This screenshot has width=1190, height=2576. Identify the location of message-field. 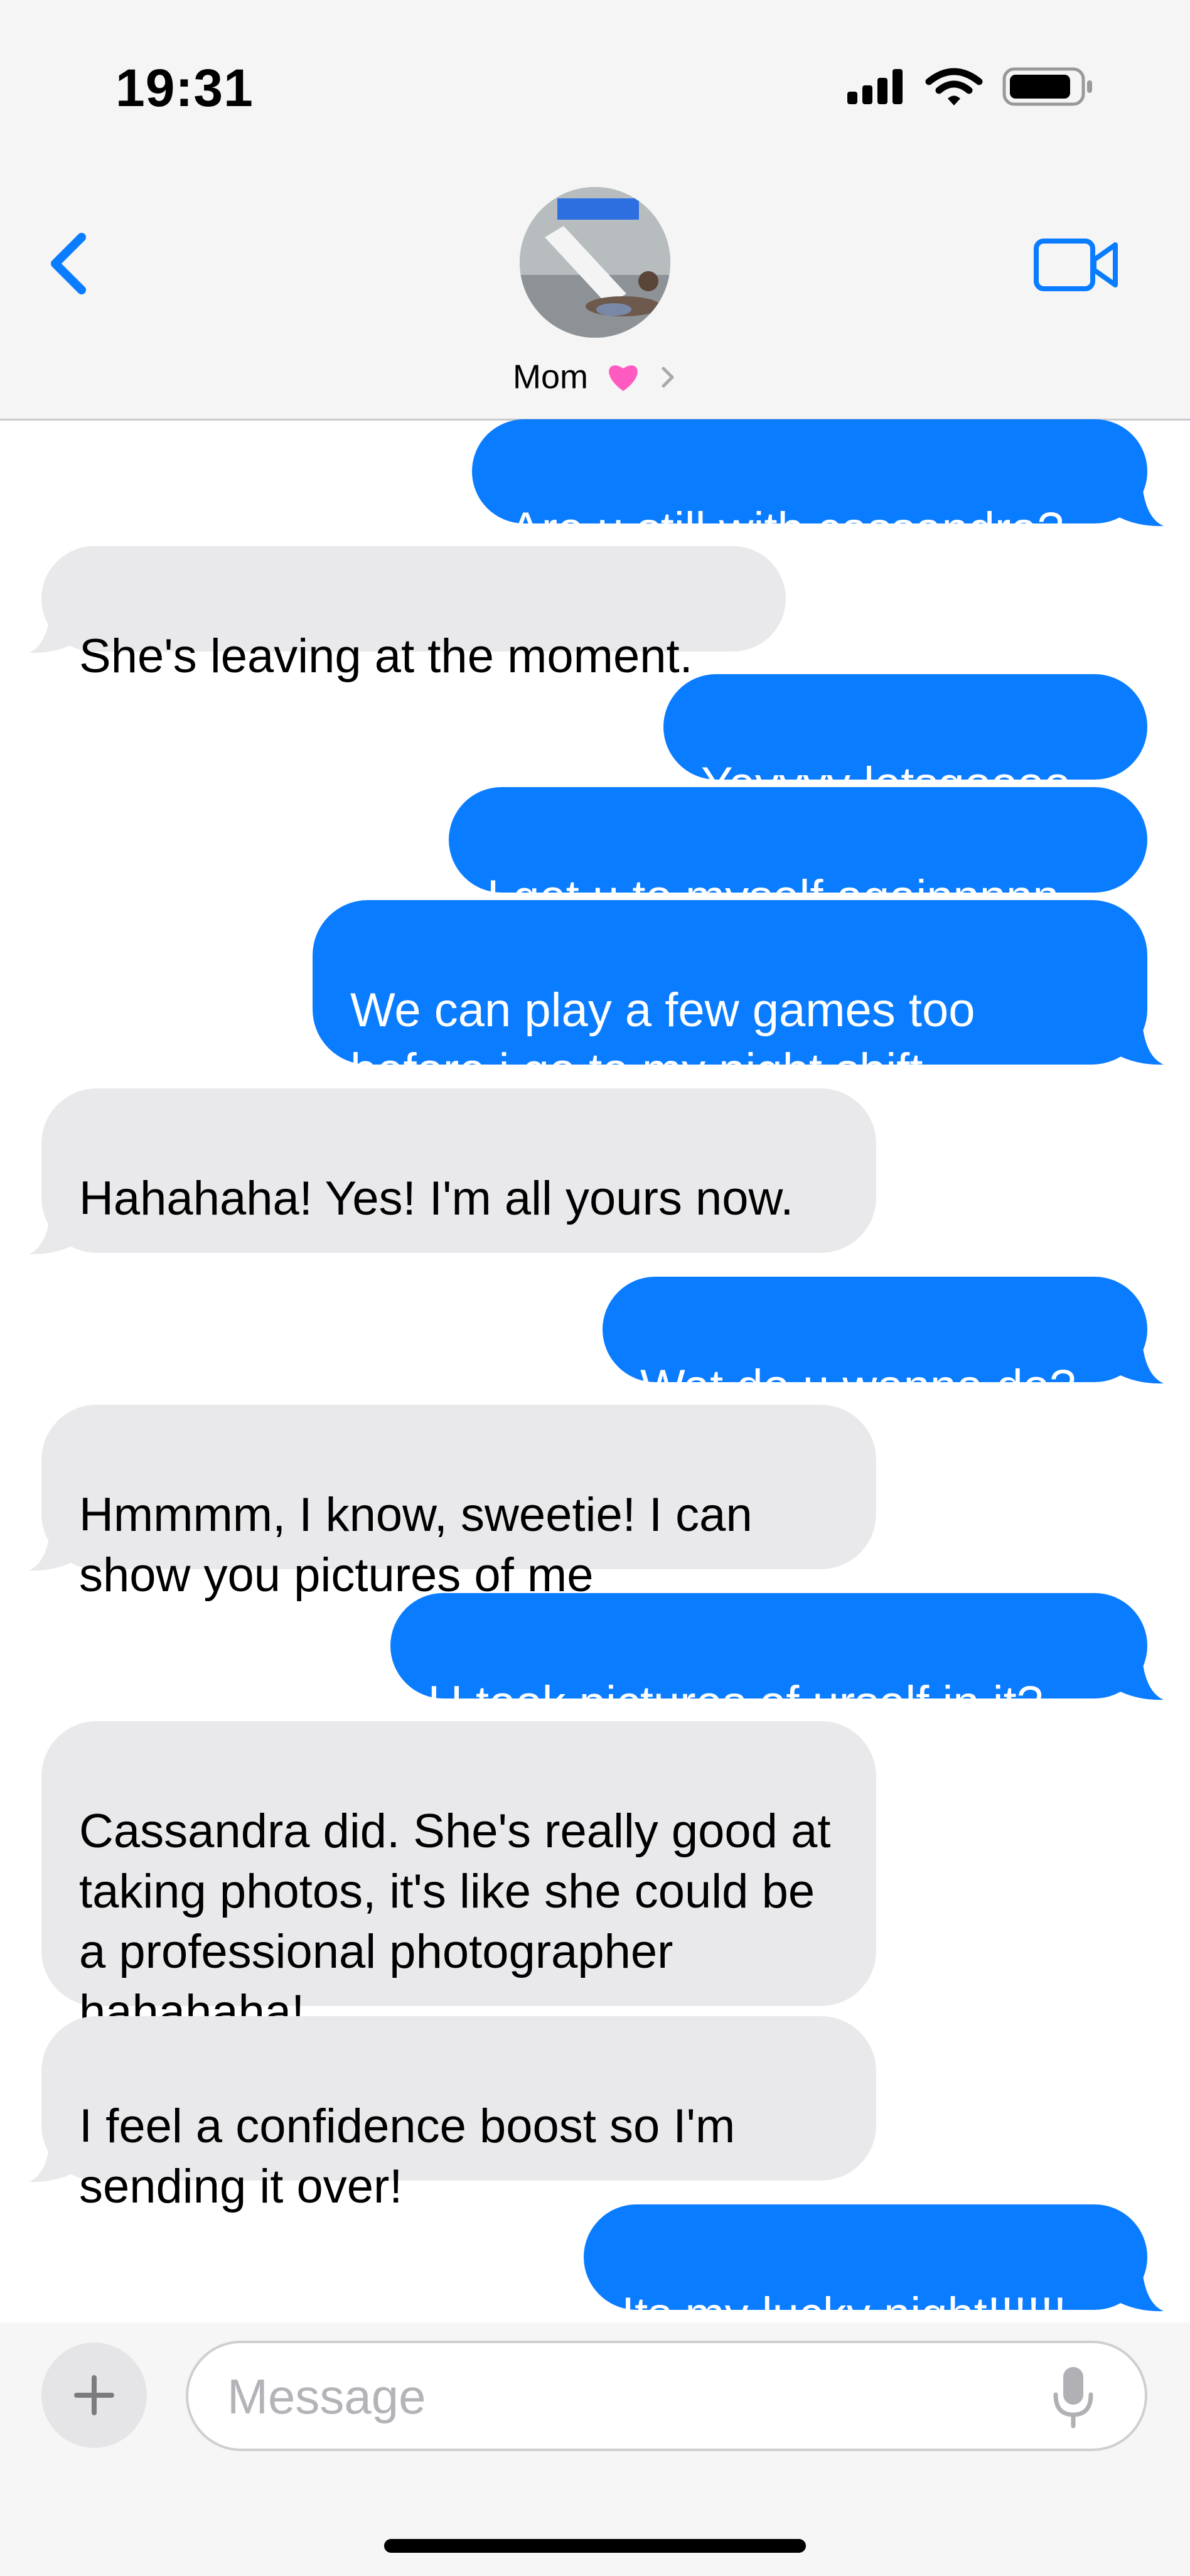
(666, 2396).